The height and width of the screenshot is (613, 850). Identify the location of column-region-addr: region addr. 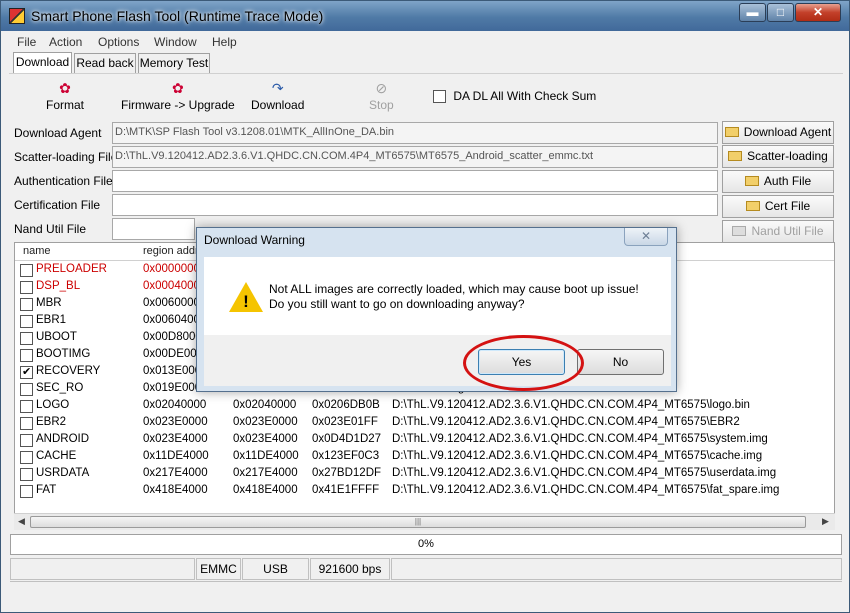
(171, 251).